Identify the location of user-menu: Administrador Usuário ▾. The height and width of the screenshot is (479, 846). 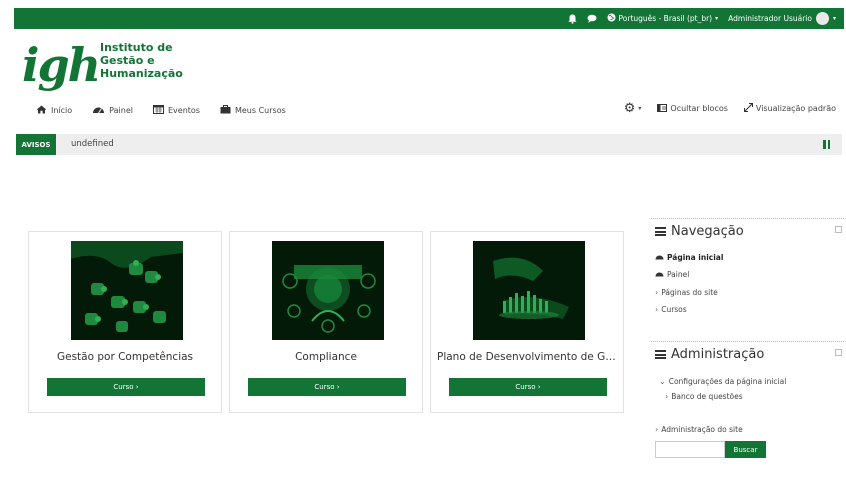
(782, 18).